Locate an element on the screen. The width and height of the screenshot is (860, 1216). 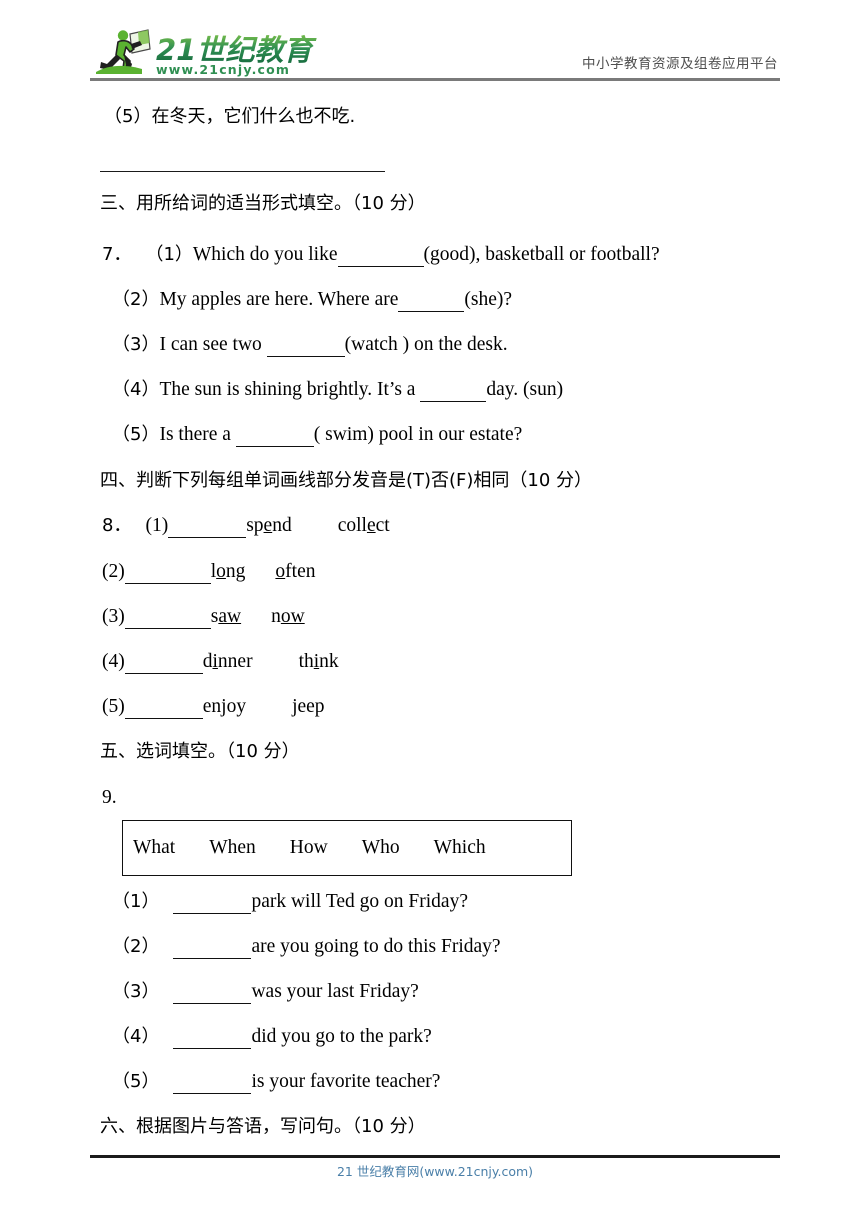
running-person-with-flag-icon: 21世纪教育 www.21cnjy.com is located at coordinates (206, 53).